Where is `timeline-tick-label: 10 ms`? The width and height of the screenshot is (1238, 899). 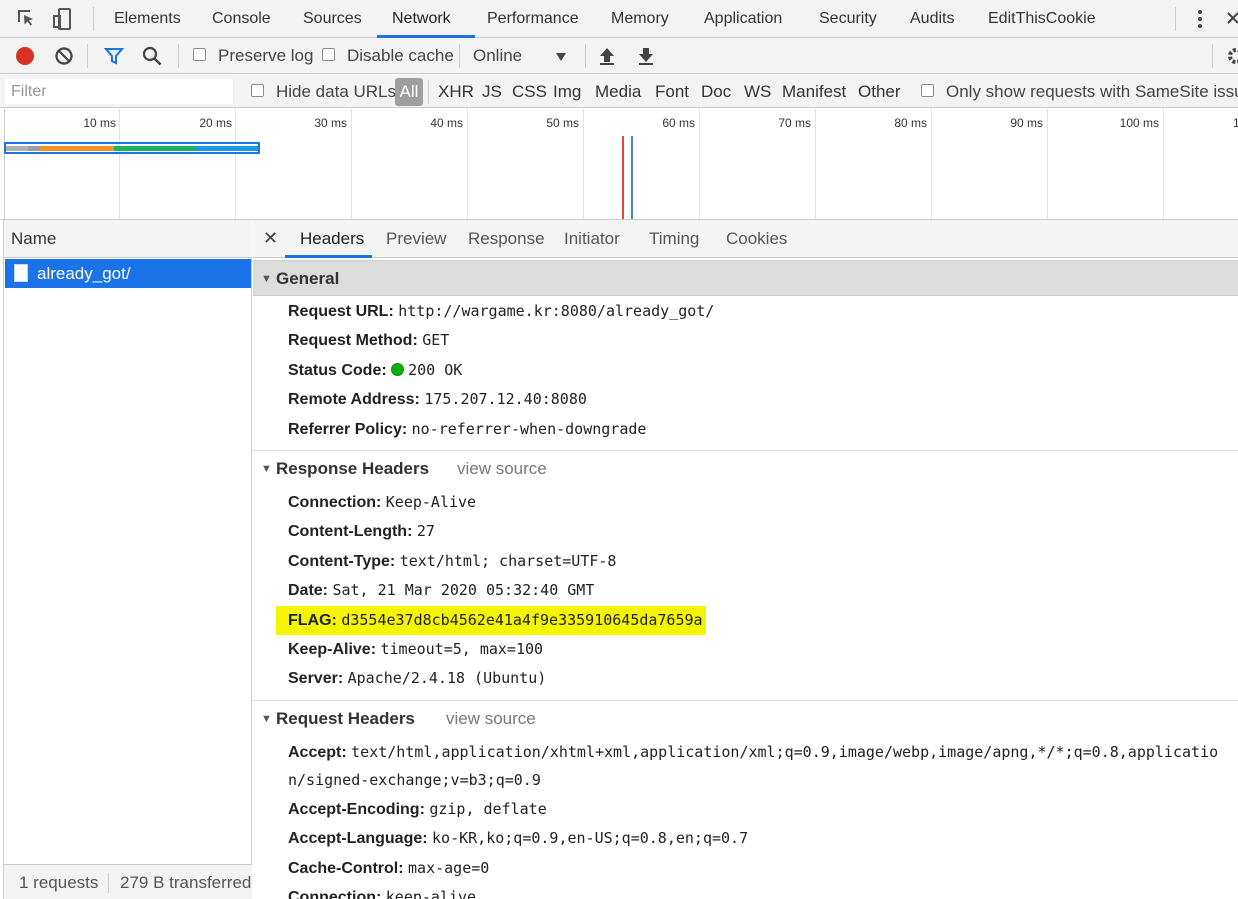
timeline-tick-label: 10 ms is located at coordinates (99, 123).